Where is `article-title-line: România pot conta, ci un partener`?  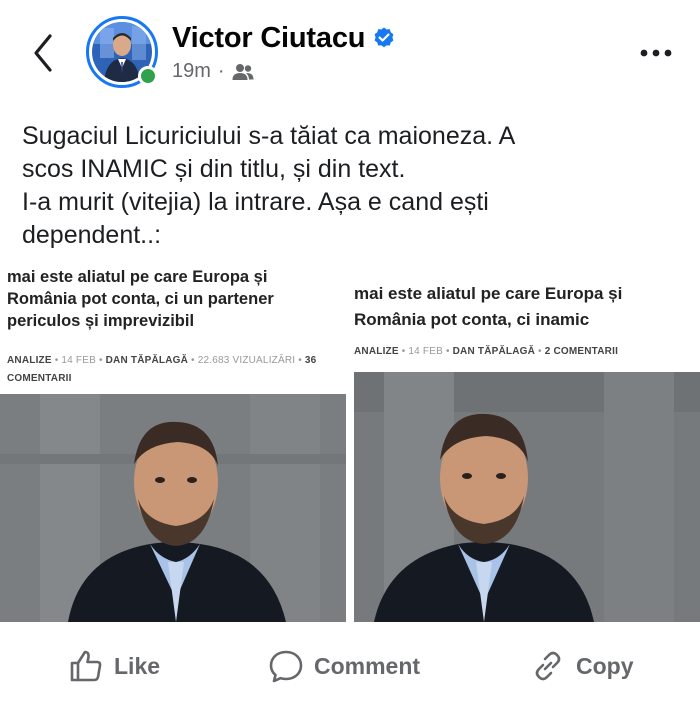
article-title-line: România pot conta, ci un partener is located at coordinates (140, 299).